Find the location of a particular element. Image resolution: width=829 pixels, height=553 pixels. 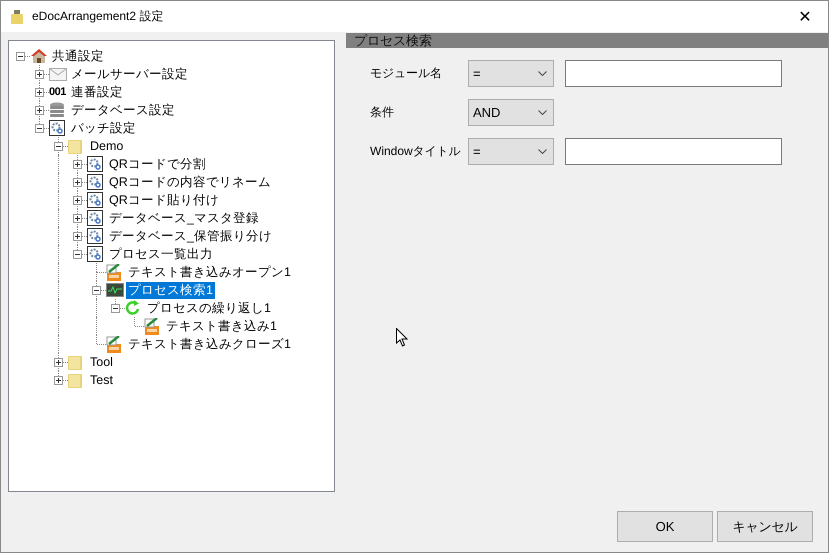

tree-item: テキスト書き込みクローズ1 is located at coordinates (209, 344).